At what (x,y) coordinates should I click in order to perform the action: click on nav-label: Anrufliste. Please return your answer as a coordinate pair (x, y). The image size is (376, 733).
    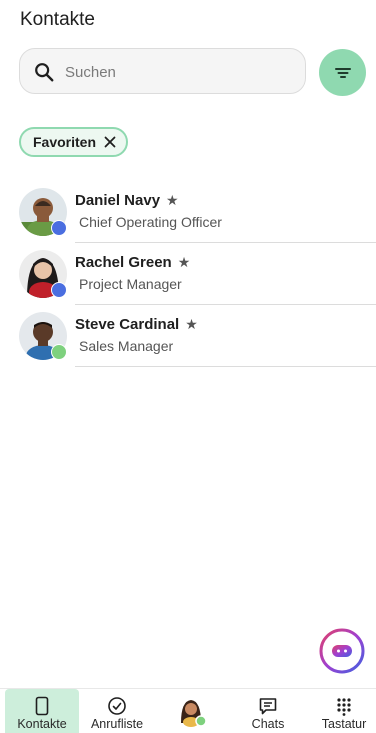
    Looking at the image, I should click on (117, 724).